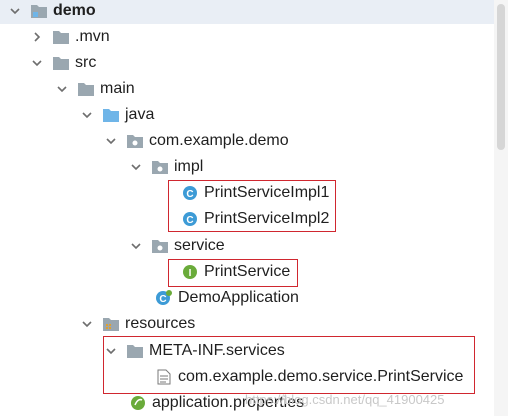  Describe the element at coordinates (238, 297) in the screenshot. I see `tree-item-label: DemoApplication` at that location.